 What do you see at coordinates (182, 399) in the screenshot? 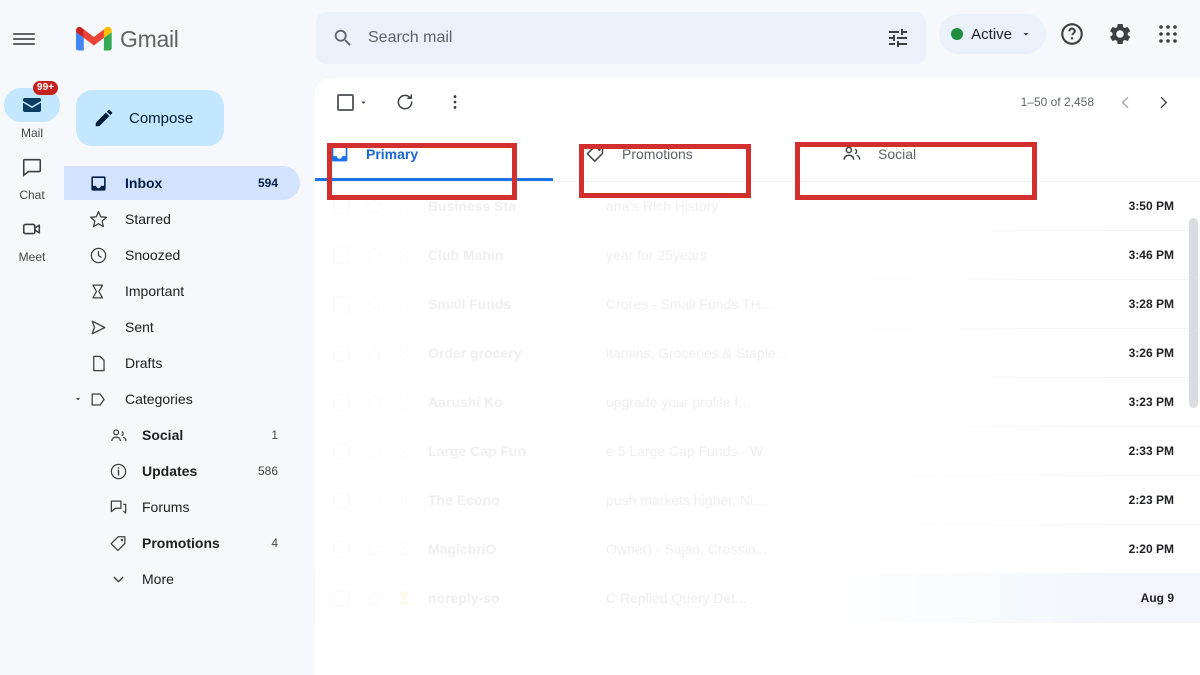
I see `sidebar-item-categories: Categories` at bounding box center [182, 399].